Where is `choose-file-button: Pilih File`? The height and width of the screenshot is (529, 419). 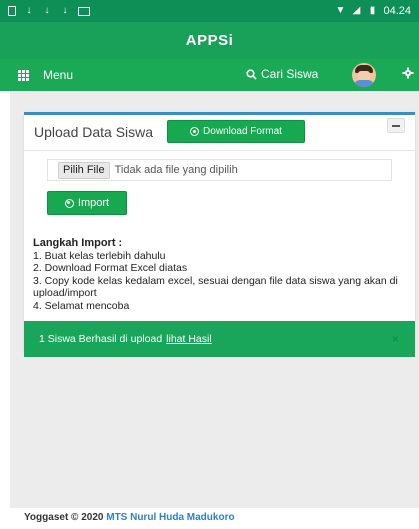
choose-file-button: Pilih File is located at coordinates (84, 170).